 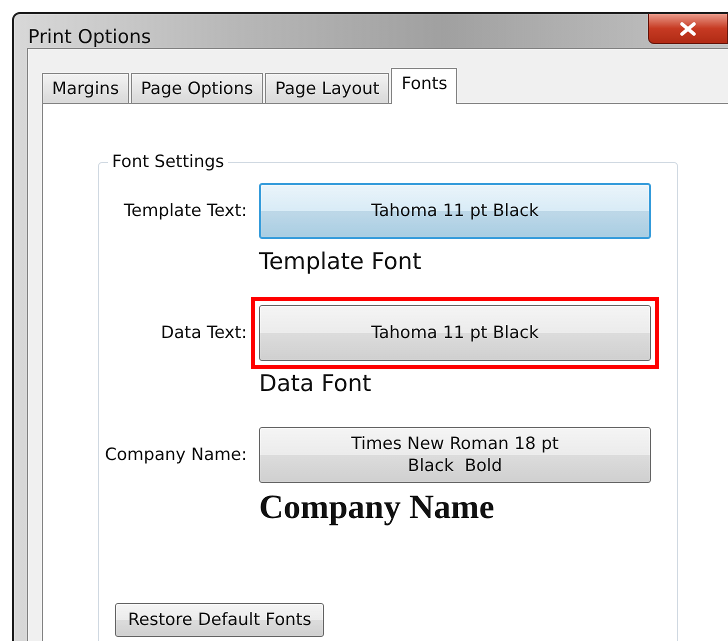 What do you see at coordinates (315, 384) in the screenshot?
I see `font-preview: Data Font` at bounding box center [315, 384].